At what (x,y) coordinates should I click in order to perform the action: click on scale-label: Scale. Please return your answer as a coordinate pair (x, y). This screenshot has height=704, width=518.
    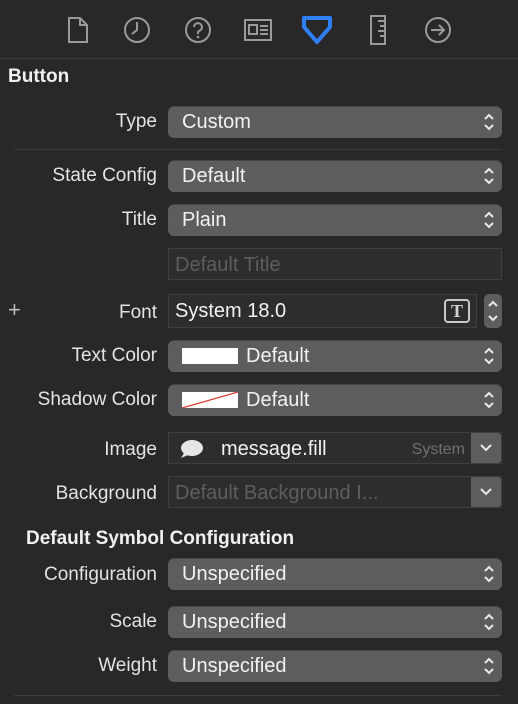
    Looking at the image, I should click on (133, 621).